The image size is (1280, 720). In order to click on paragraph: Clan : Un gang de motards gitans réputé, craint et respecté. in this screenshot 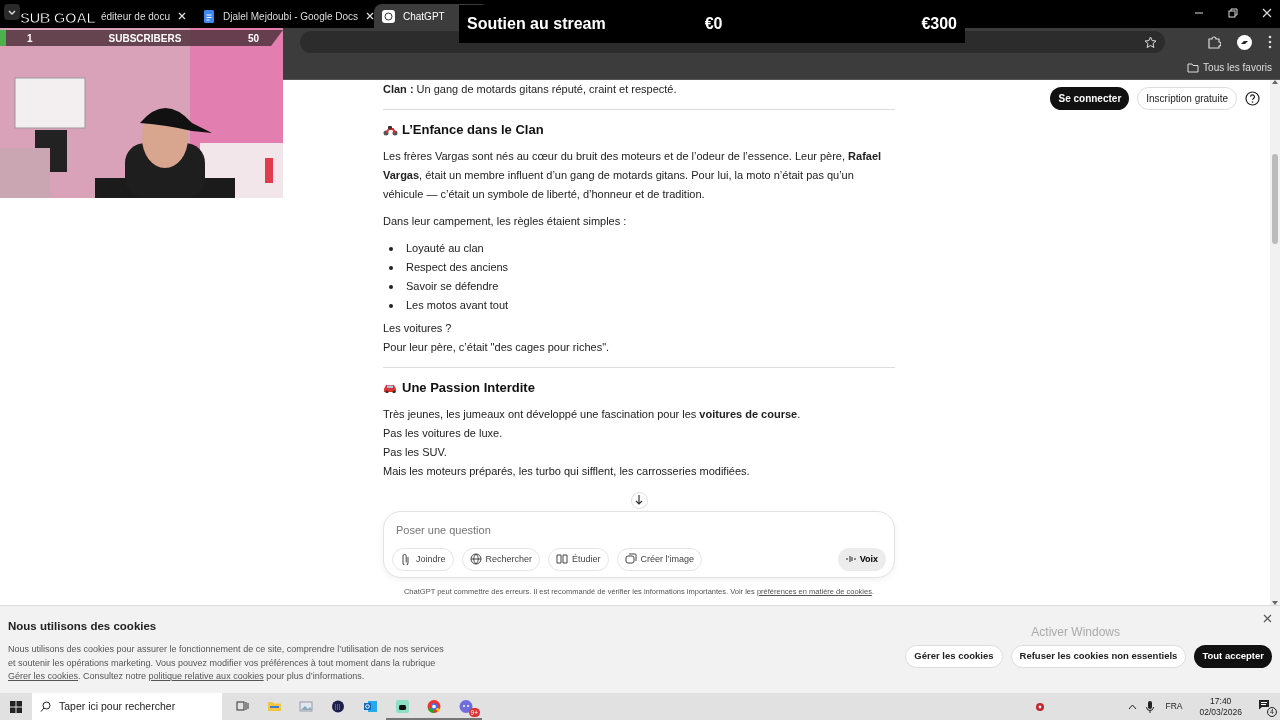, I will do `click(530, 89)`.